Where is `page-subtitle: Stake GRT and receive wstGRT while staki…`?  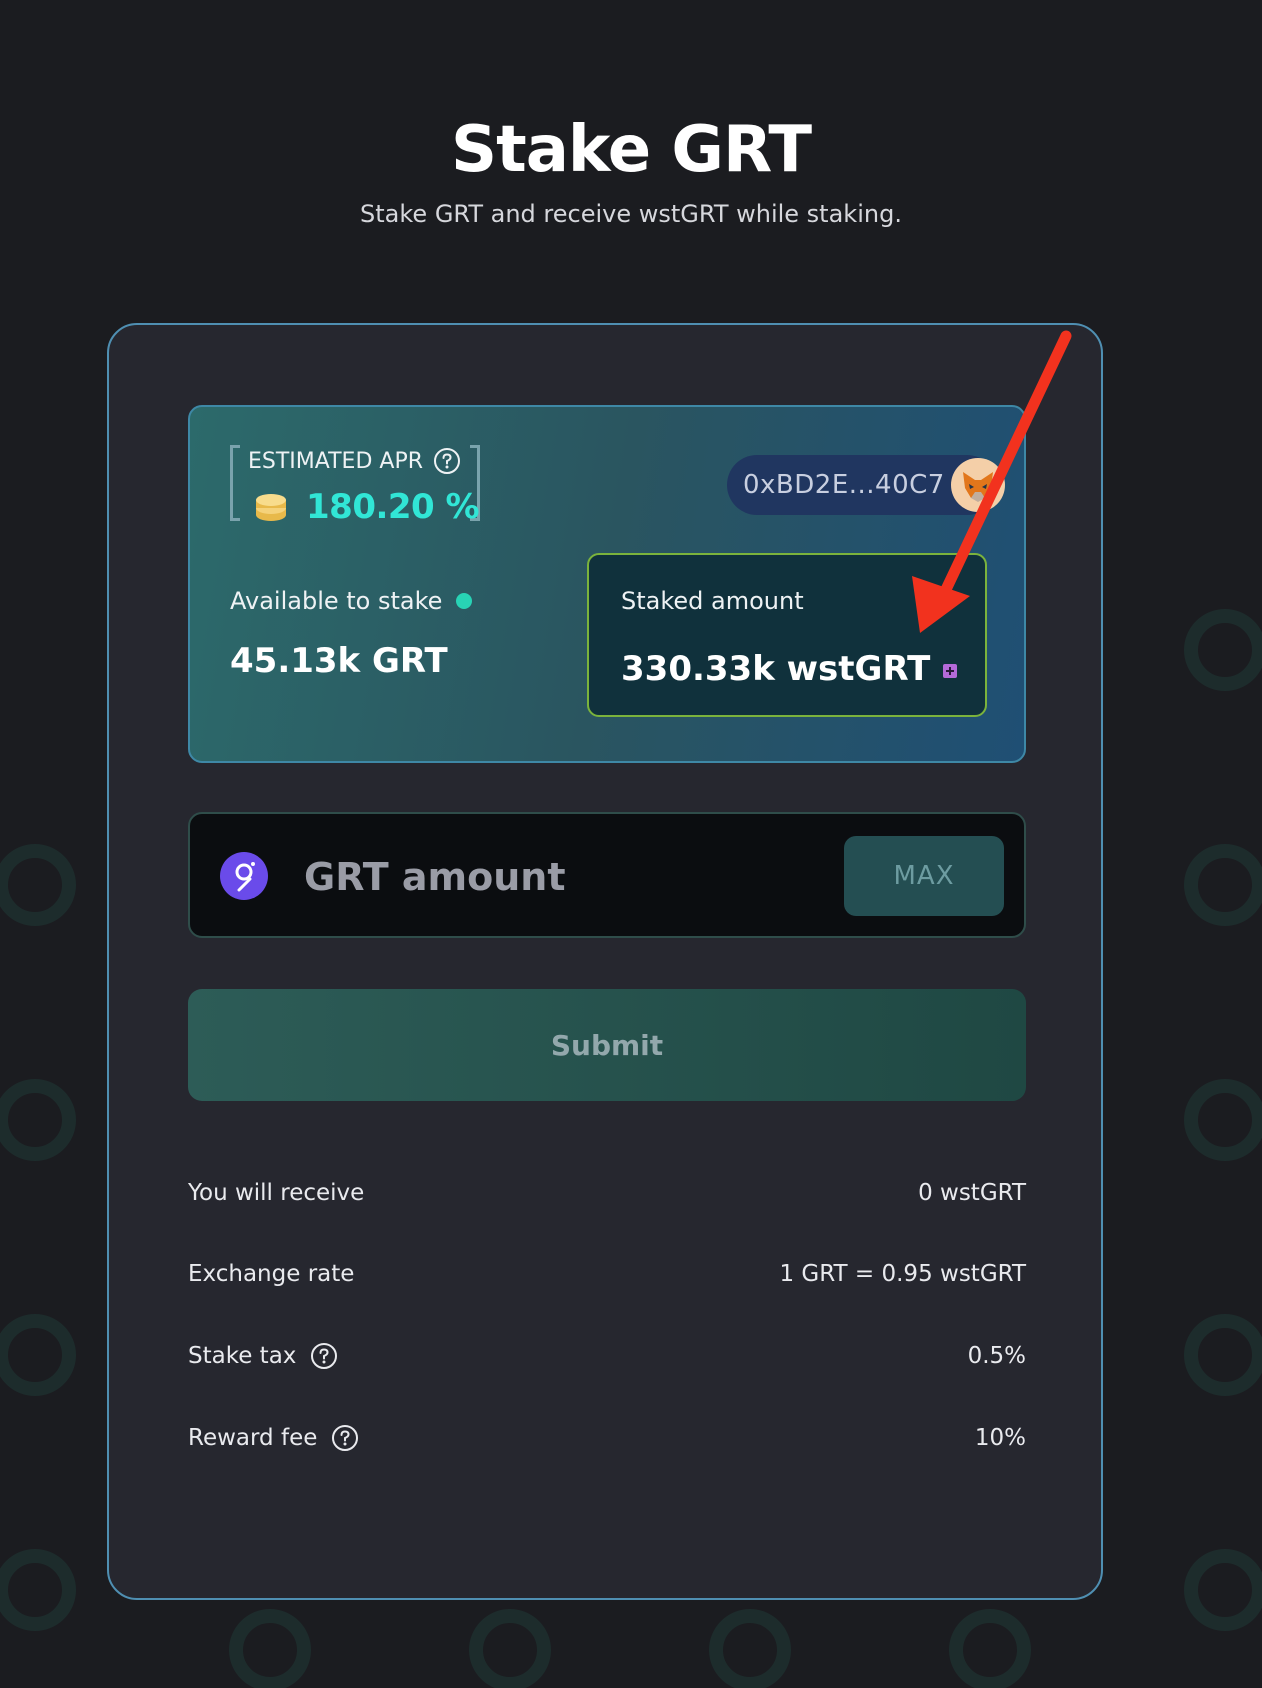
page-subtitle: Stake GRT and receive wstGRT while staki… is located at coordinates (631, 214).